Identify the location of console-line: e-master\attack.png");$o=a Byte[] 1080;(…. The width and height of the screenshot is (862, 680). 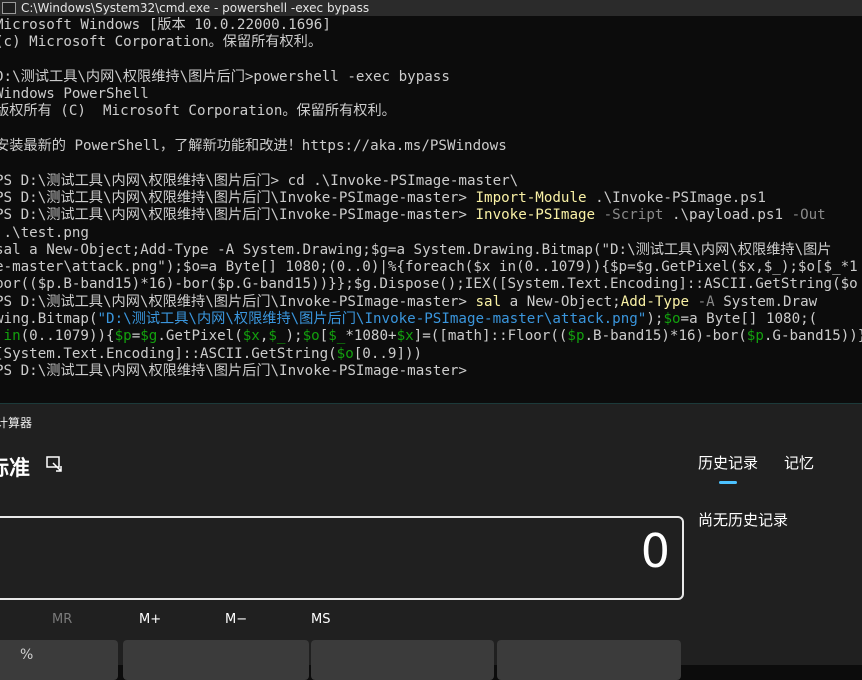
(431, 267).